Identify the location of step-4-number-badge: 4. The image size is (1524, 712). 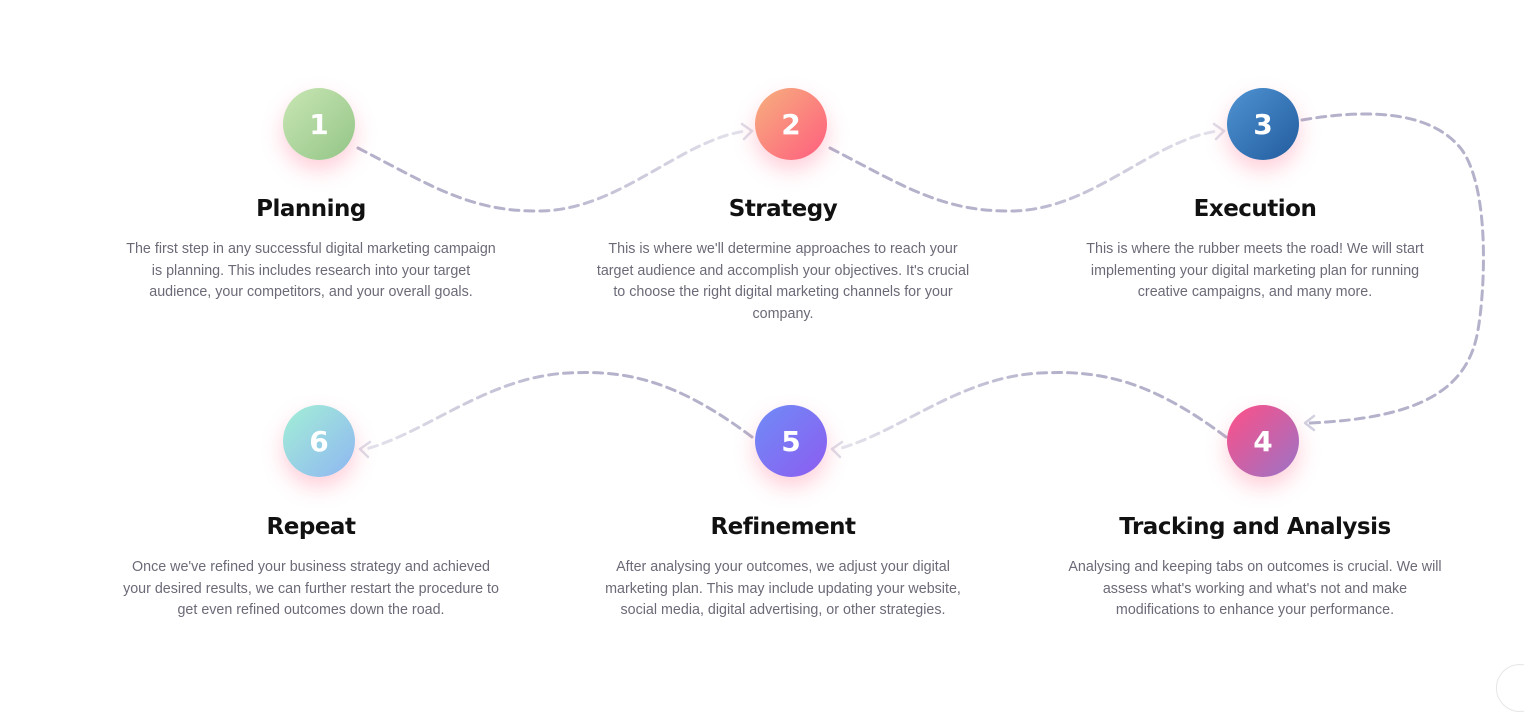
(1263, 441).